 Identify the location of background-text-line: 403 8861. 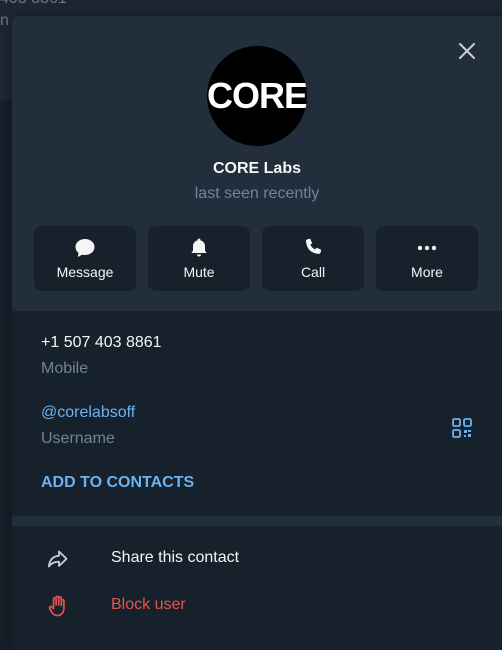
(33, 4).